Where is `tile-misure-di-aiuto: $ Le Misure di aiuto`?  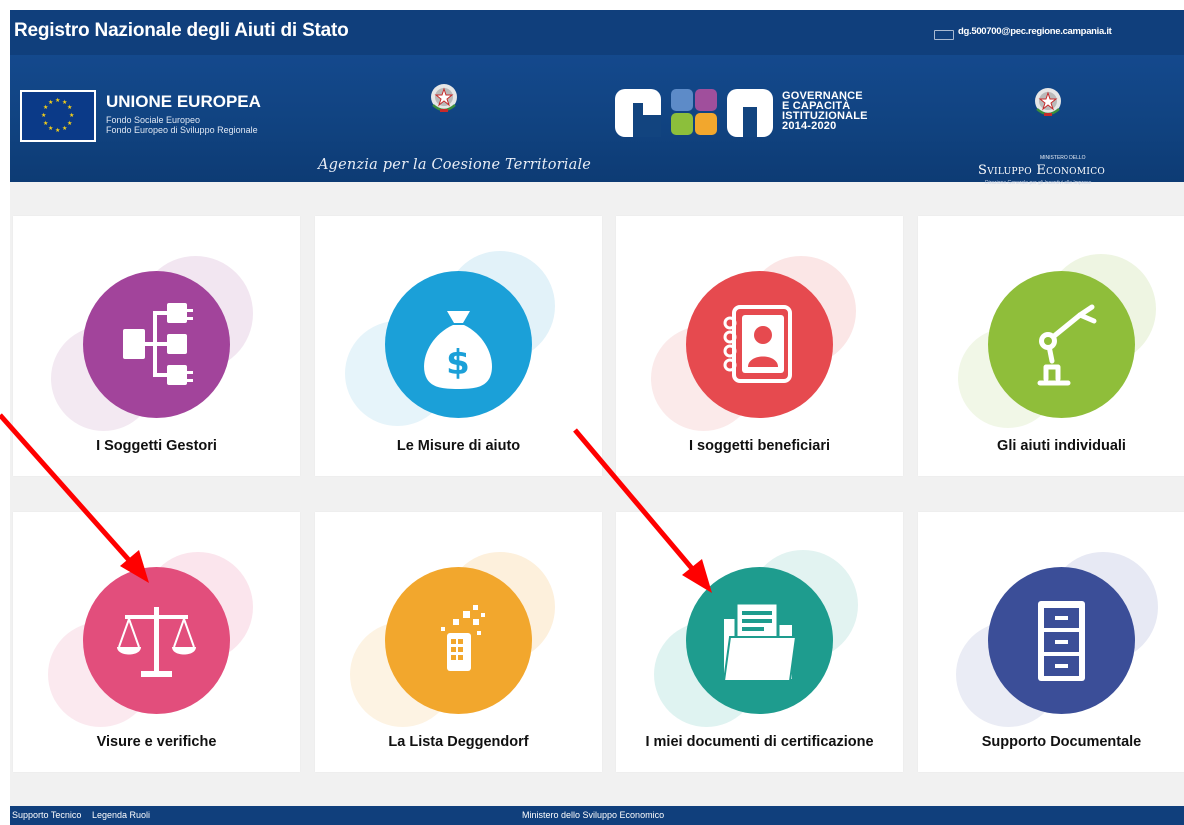
tile-misure-di-aiuto: $ Le Misure di aiuto is located at coordinates (458, 346).